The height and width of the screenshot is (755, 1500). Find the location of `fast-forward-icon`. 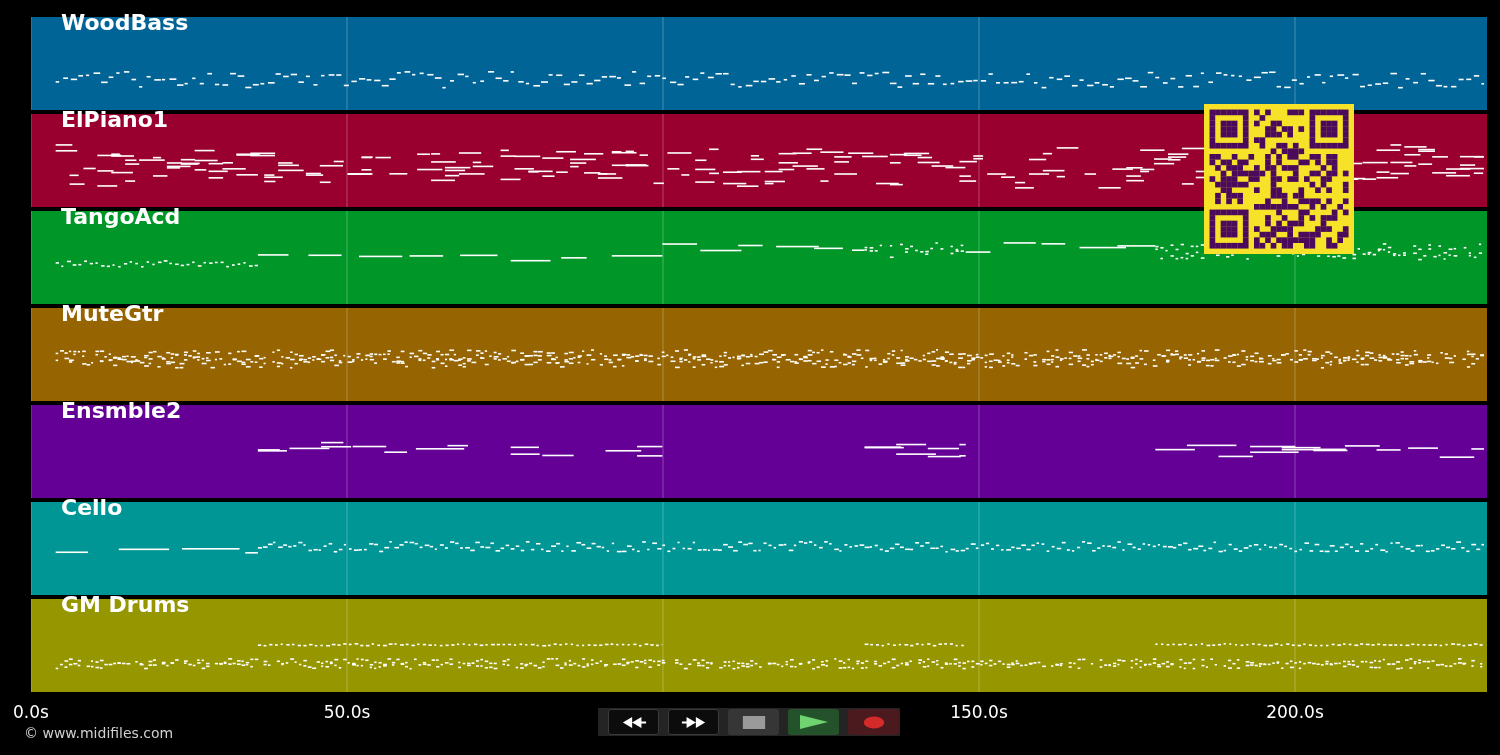

fast-forward-icon is located at coordinates (693, 722).